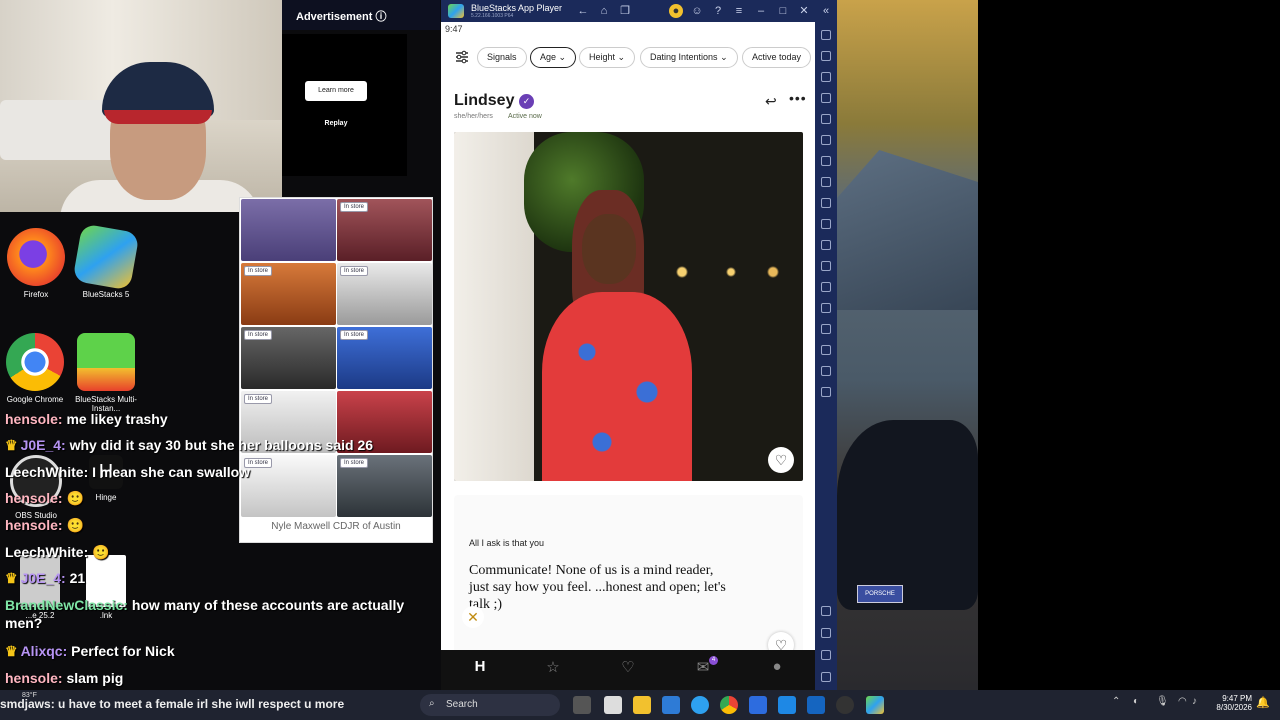 Image resolution: width=1280 pixels, height=720 pixels. Describe the element at coordinates (490, 705) in the screenshot. I see `taskbar-search: ⌕ Search` at that location.